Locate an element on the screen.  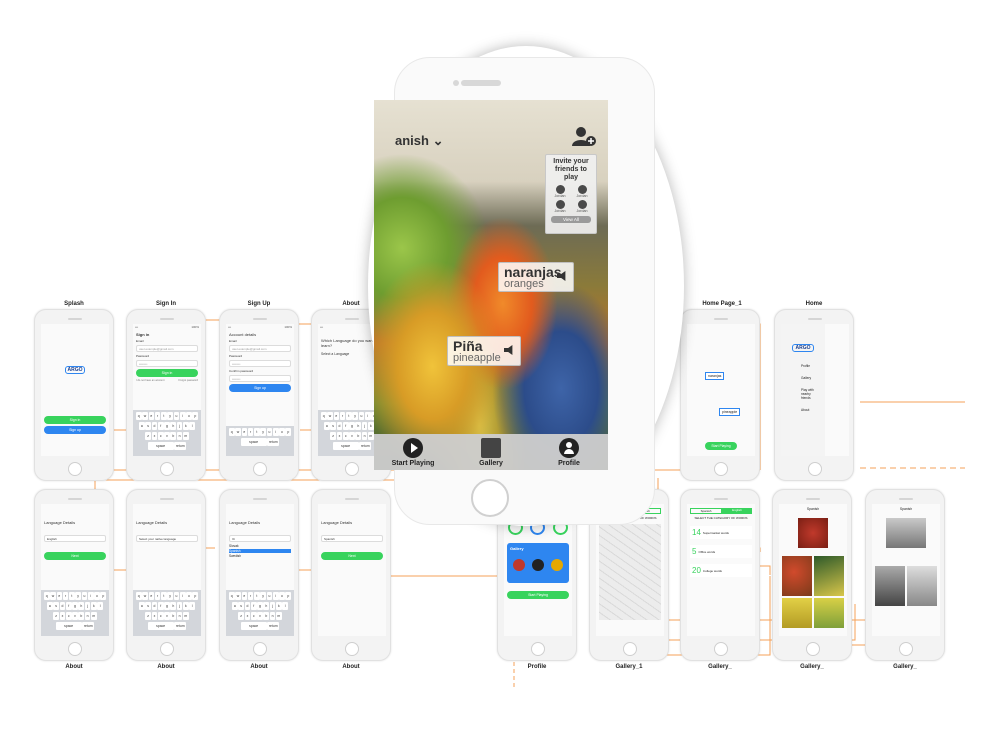
key: j is located at coordinates (179, 606).